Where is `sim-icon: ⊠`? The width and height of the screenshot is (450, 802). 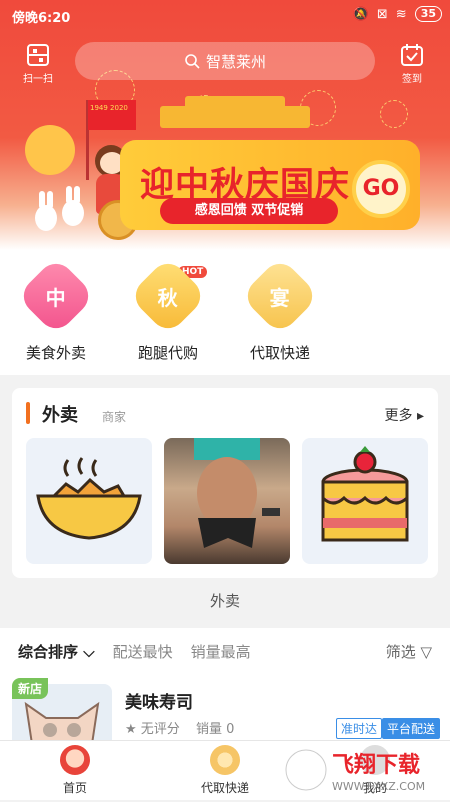 sim-icon: ⊠ is located at coordinates (382, 14).